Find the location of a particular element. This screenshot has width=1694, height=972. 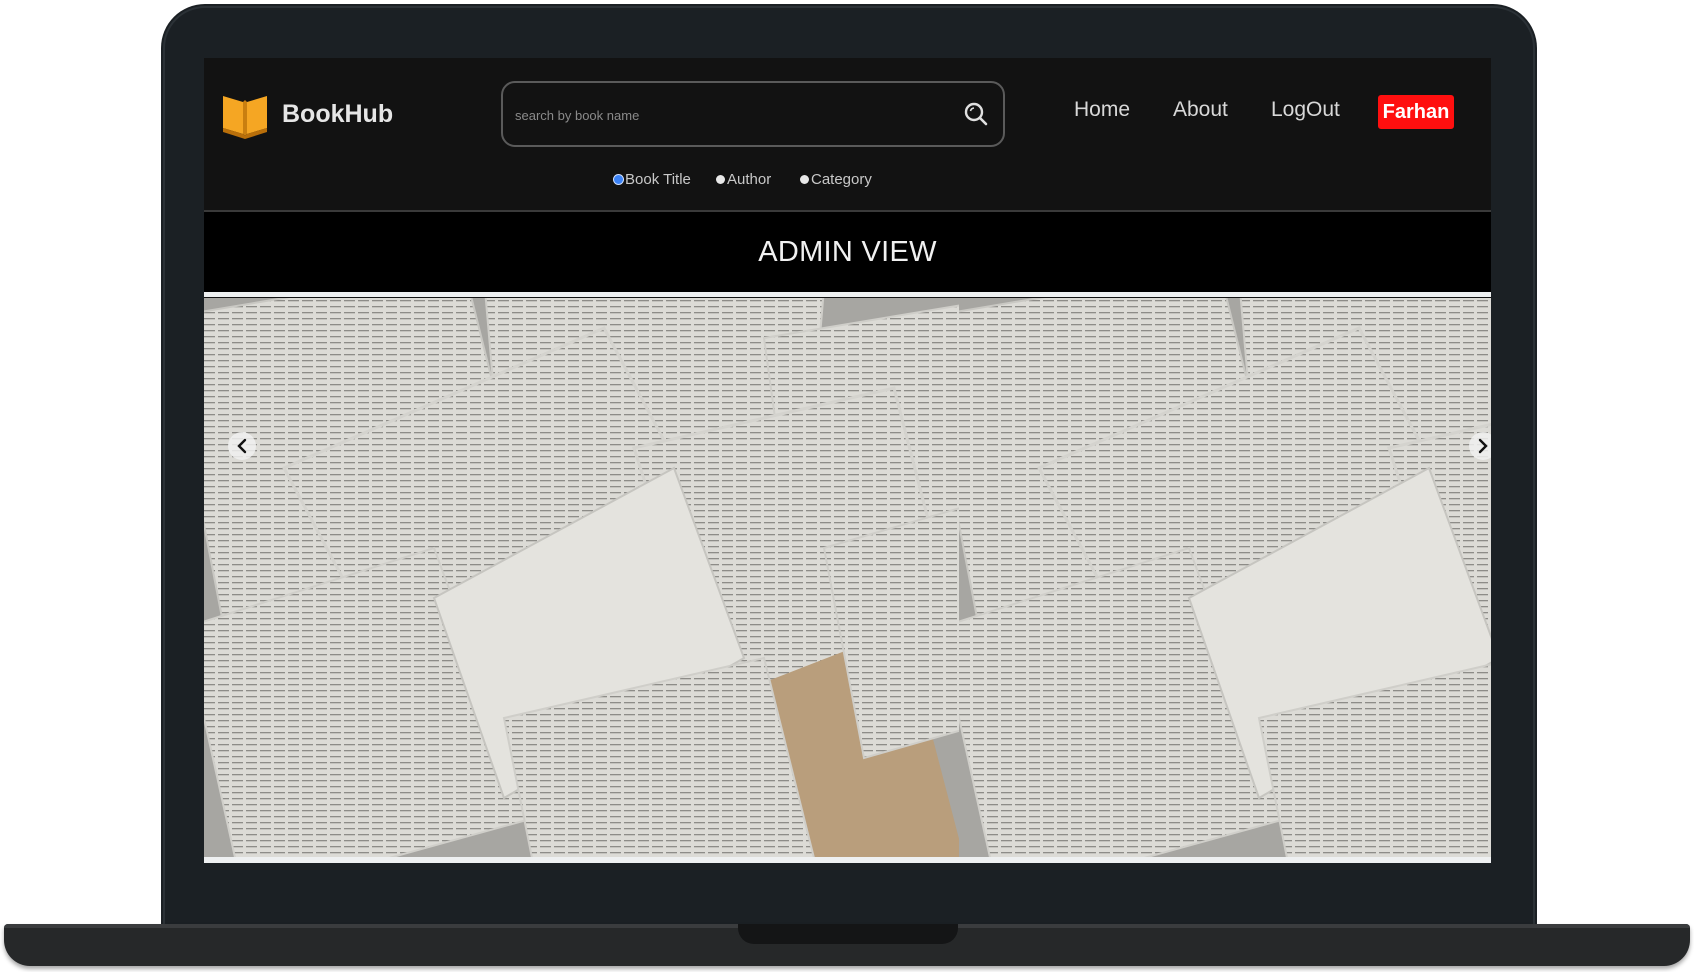

filter-book-title: Book Title is located at coordinates (652, 179).